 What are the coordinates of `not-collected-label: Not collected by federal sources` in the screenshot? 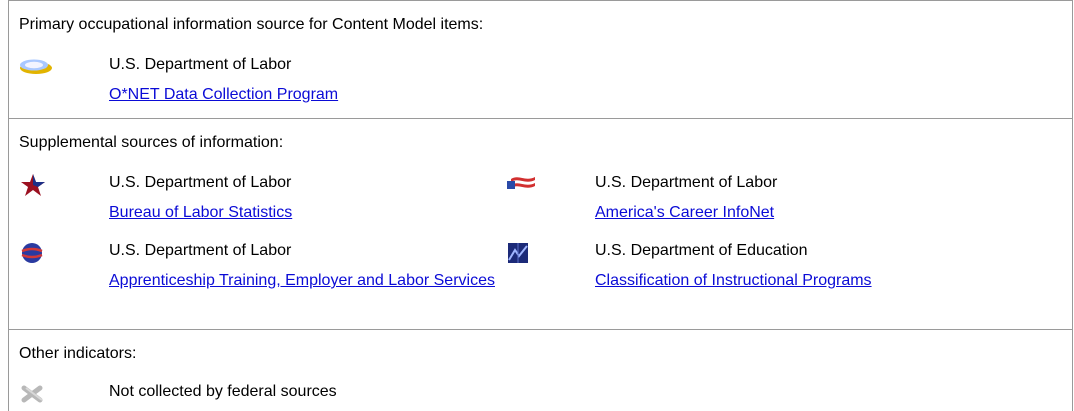 It's located at (223, 391).